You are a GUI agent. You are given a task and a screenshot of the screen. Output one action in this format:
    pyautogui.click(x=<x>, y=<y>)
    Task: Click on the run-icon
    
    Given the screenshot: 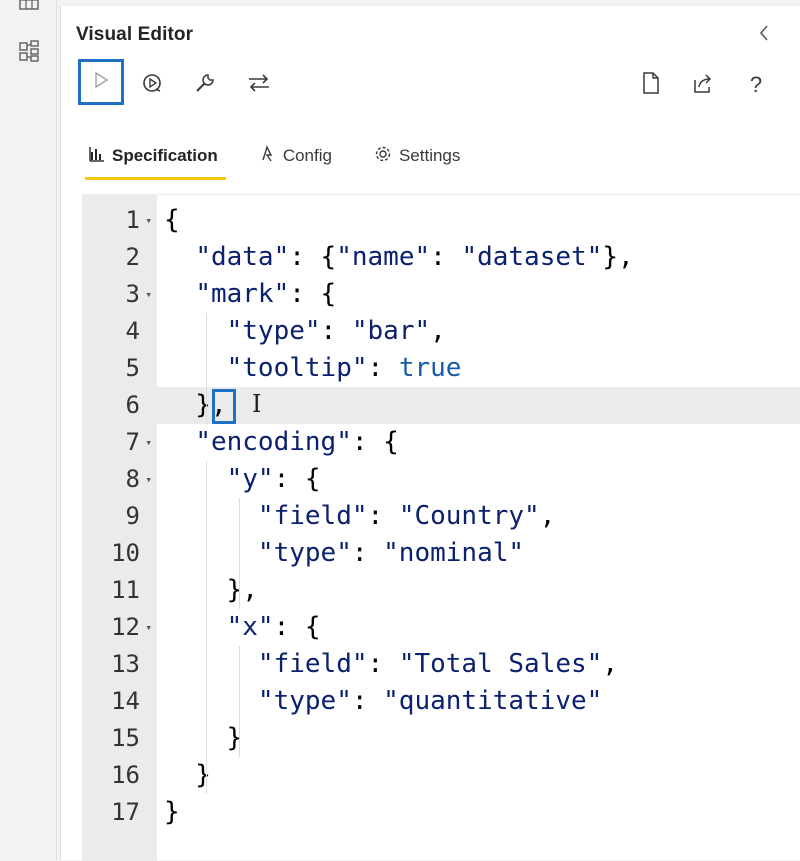 What is the action you would take?
    pyautogui.click(x=101, y=82)
    